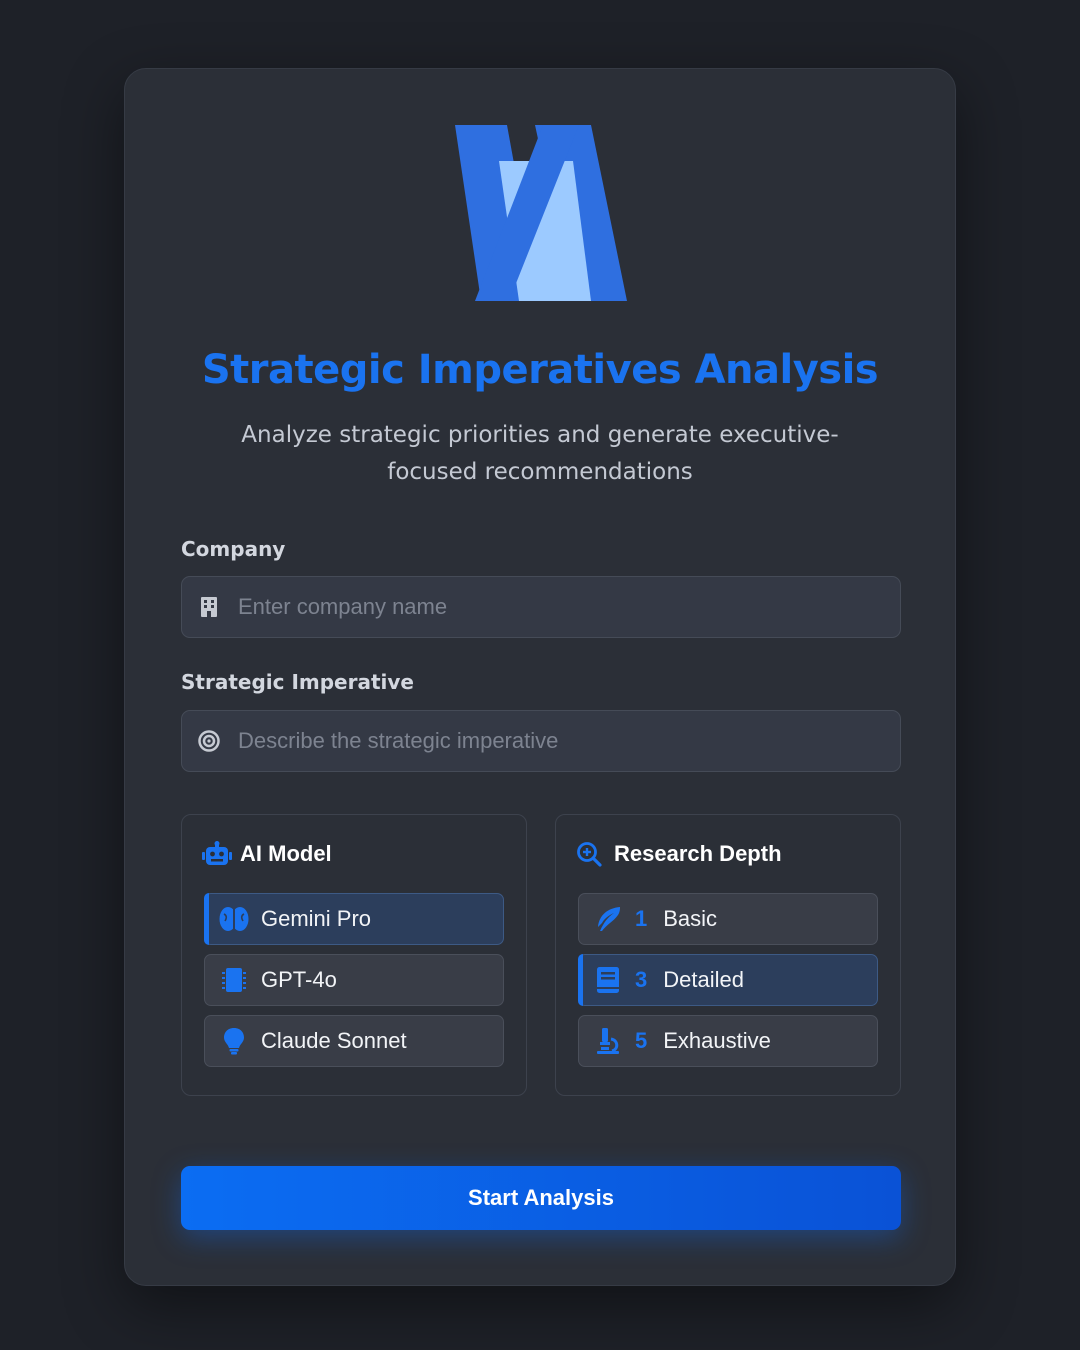 The width and height of the screenshot is (1080, 1350). What do you see at coordinates (541, 213) in the screenshot?
I see `logo-icon` at bounding box center [541, 213].